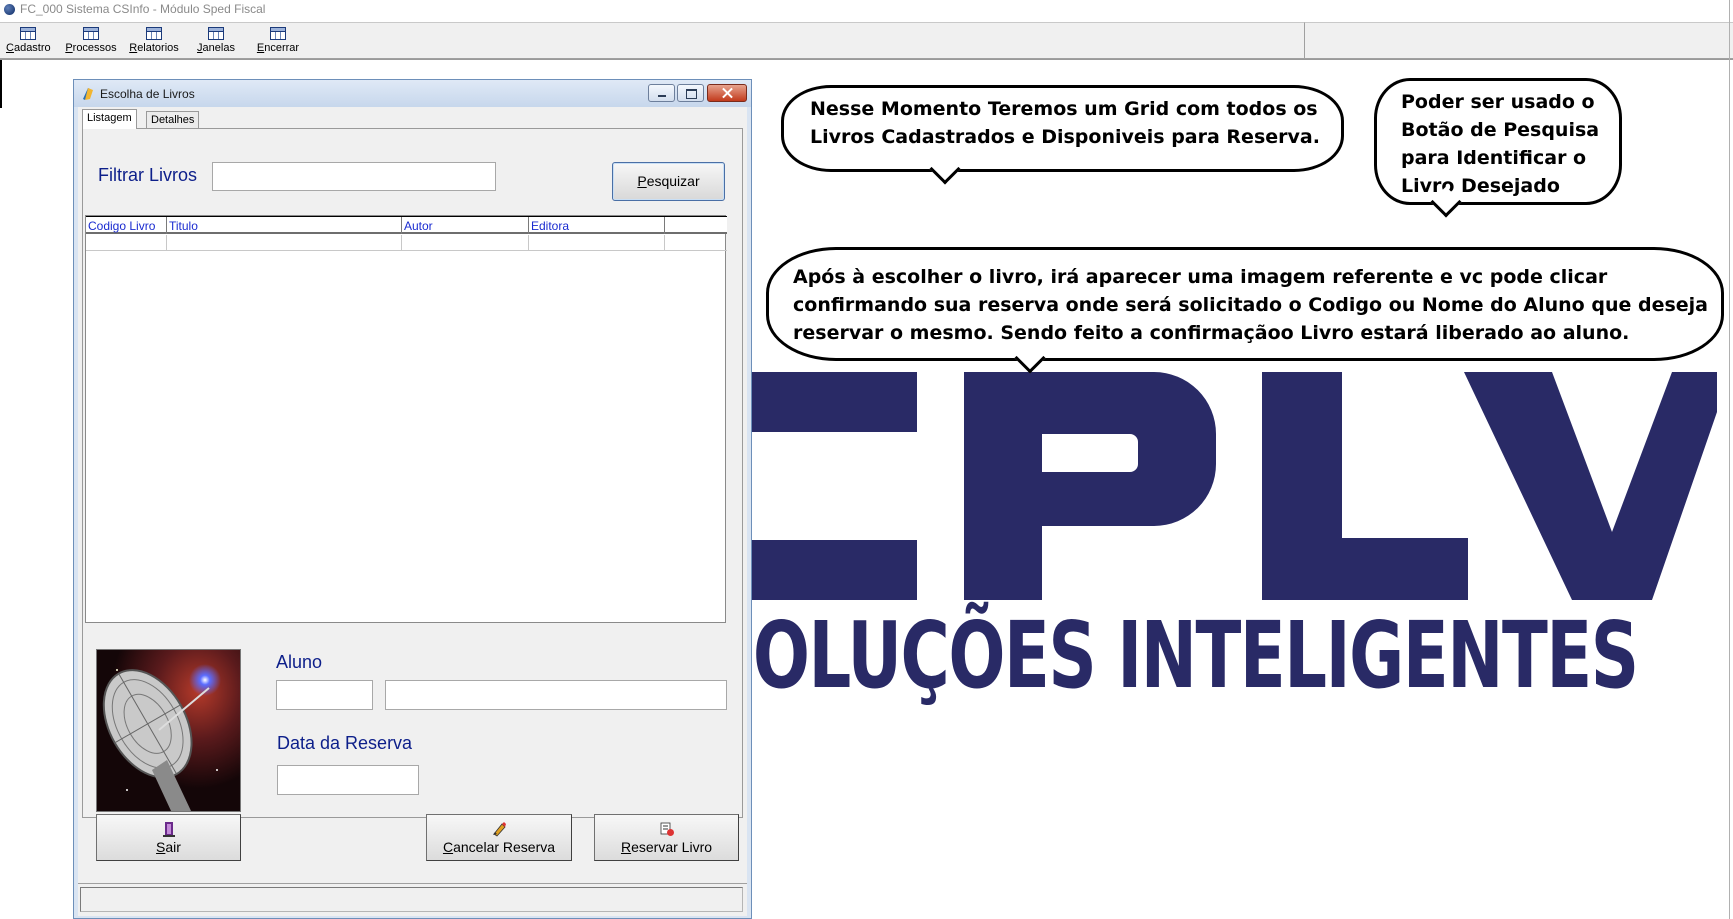 The height and width of the screenshot is (919, 1733). I want to click on status-bar-panel, so click(411, 899).